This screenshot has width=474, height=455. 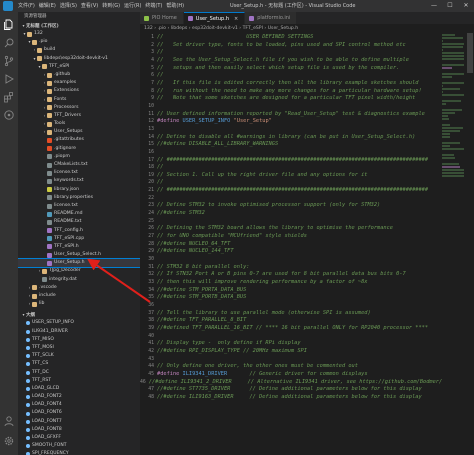 What do you see at coordinates (26, 6) in the screenshot?
I see `menu-item: 文件(F)` at bounding box center [26, 6].